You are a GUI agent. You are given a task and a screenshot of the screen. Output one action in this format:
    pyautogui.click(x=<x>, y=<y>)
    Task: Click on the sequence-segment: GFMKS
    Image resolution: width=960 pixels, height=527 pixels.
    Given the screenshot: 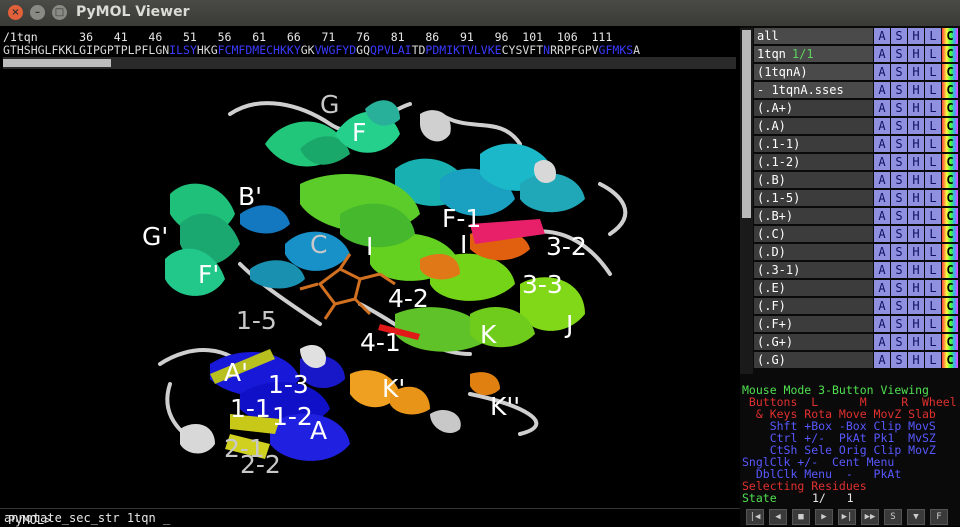 What is the action you would take?
    pyautogui.click(x=616, y=50)
    